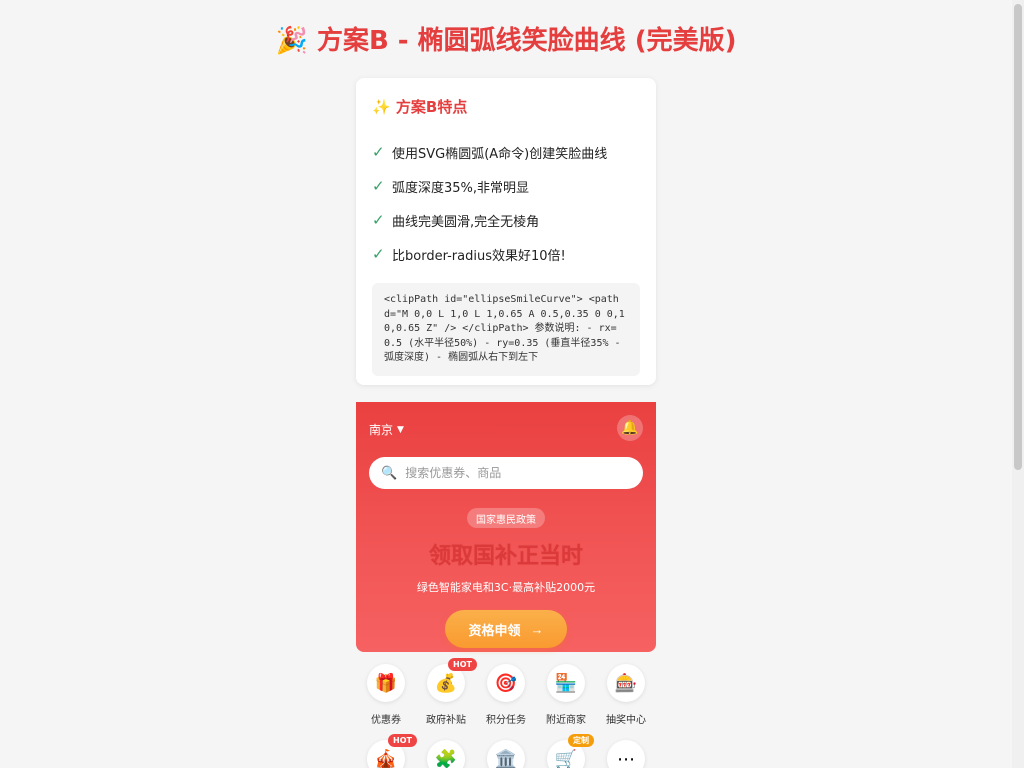 The height and width of the screenshot is (768, 1024). What do you see at coordinates (446, 692) in the screenshot?
I see `grid-item: 💰 HOT 政府补贴` at bounding box center [446, 692].